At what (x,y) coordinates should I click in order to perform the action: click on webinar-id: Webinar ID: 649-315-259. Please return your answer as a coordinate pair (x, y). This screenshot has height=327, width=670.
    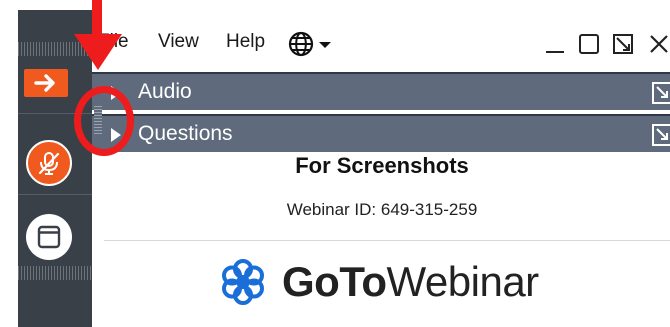
    Looking at the image, I should click on (382, 209).